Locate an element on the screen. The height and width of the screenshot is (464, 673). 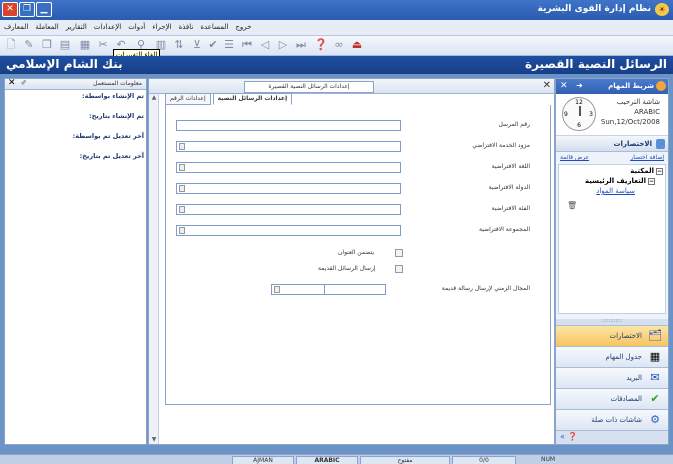
menu-definitions: المعارف is located at coordinates (16, 27).